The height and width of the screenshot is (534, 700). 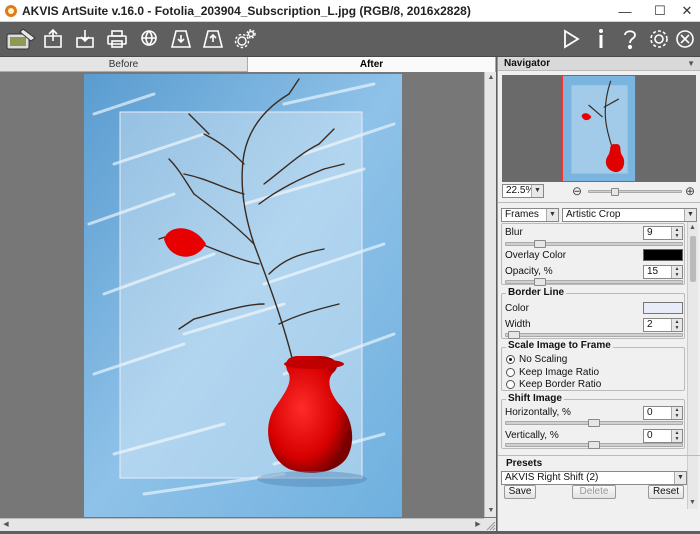 What do you see at coordinates (510, 384) in the screenshot?
I see `keep-border-ratio-radio` at bounding box center [510, 384].